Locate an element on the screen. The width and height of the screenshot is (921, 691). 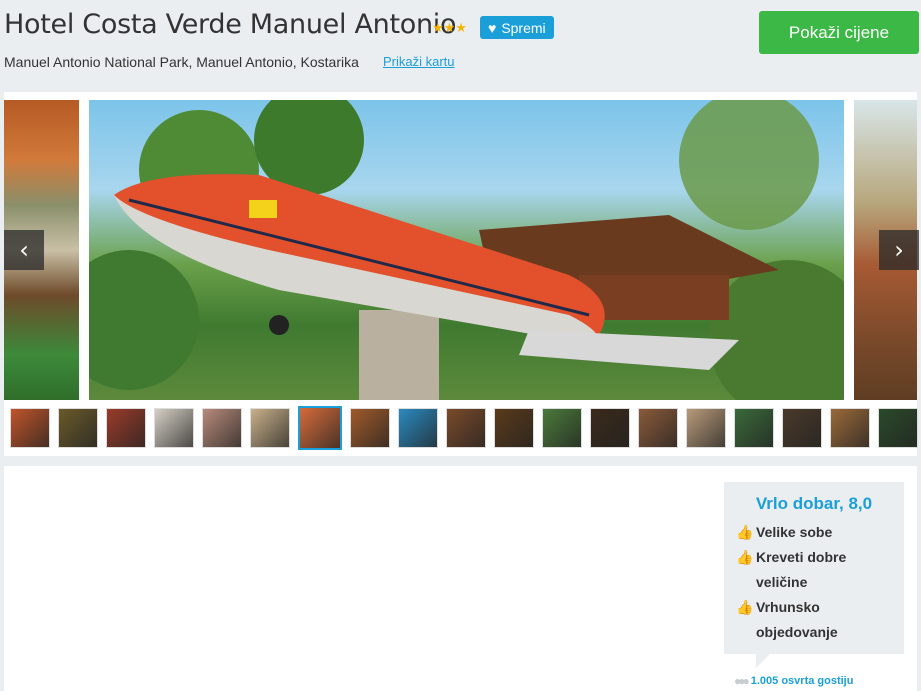
chevron-right-icon: › is located at coordinates (899, 250).